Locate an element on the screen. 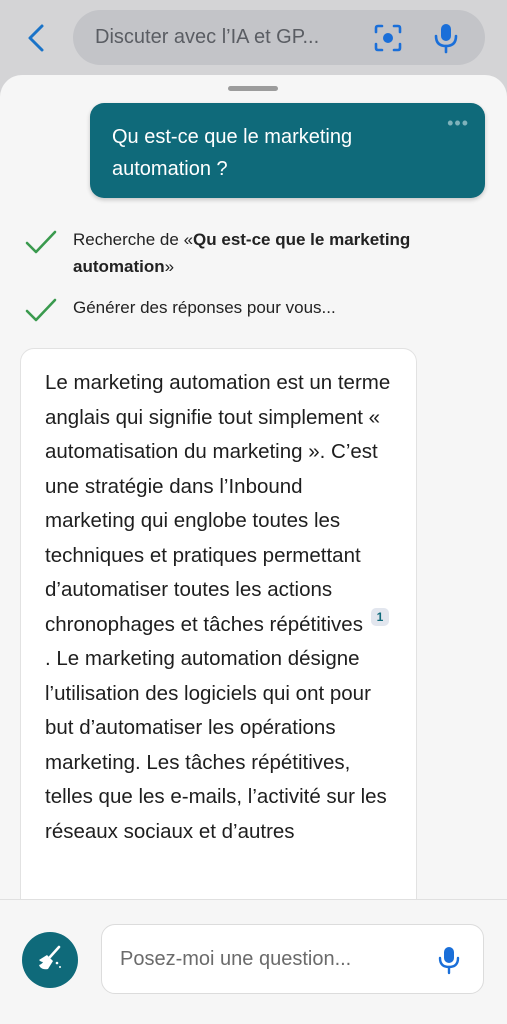 Image resolution: width=507 pixels, height=1024 pixels. new-topic-button is located at coordinates (50, 960).